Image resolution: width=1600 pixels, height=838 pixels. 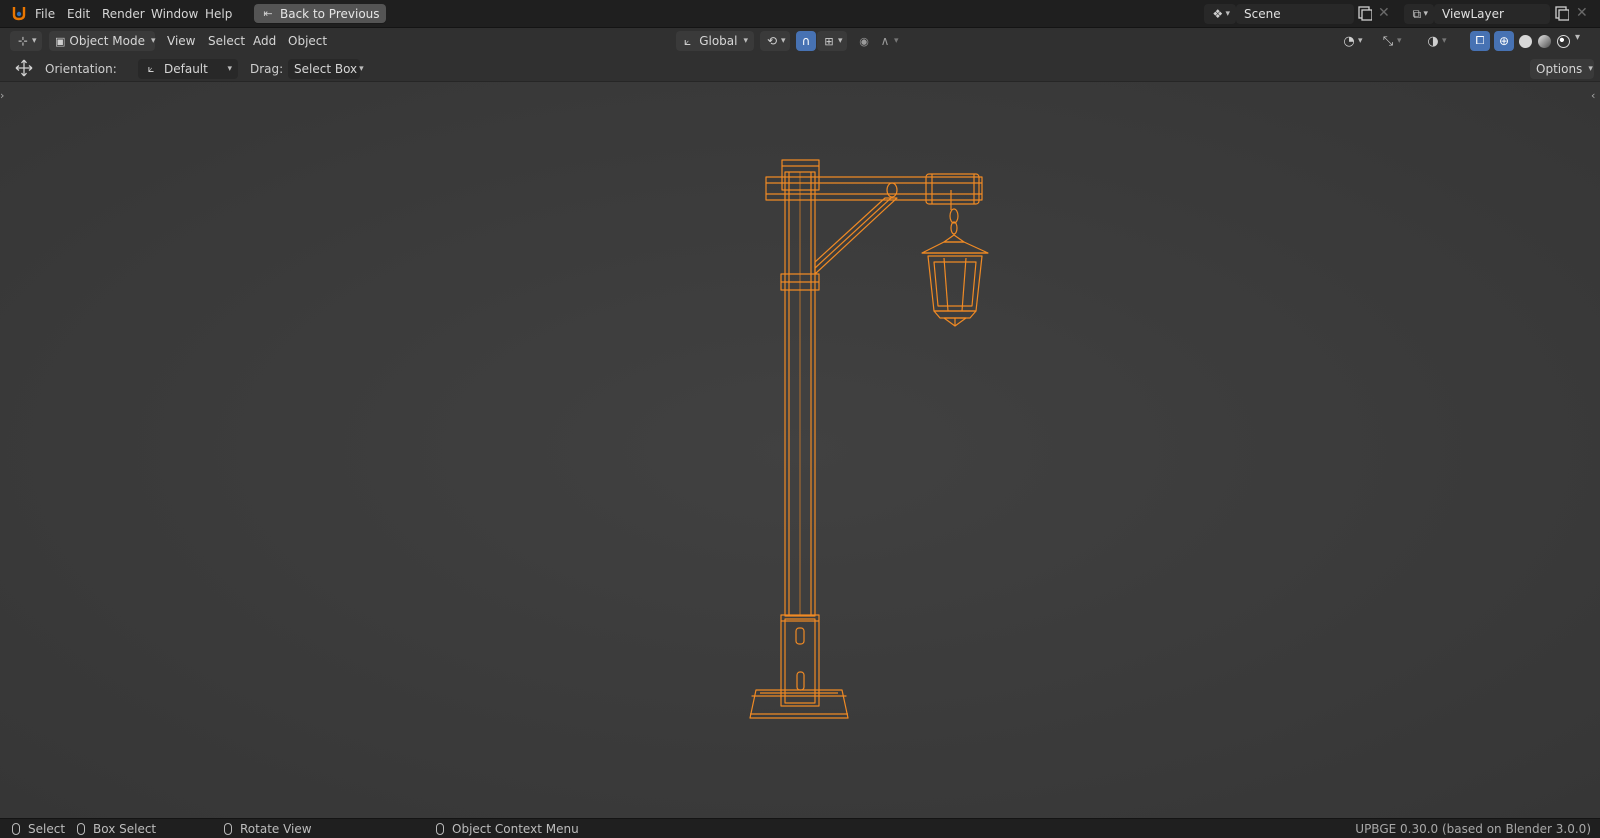 I want to click on wireframe-sphere-icon: ⊕, so click(x=1504, y=41).